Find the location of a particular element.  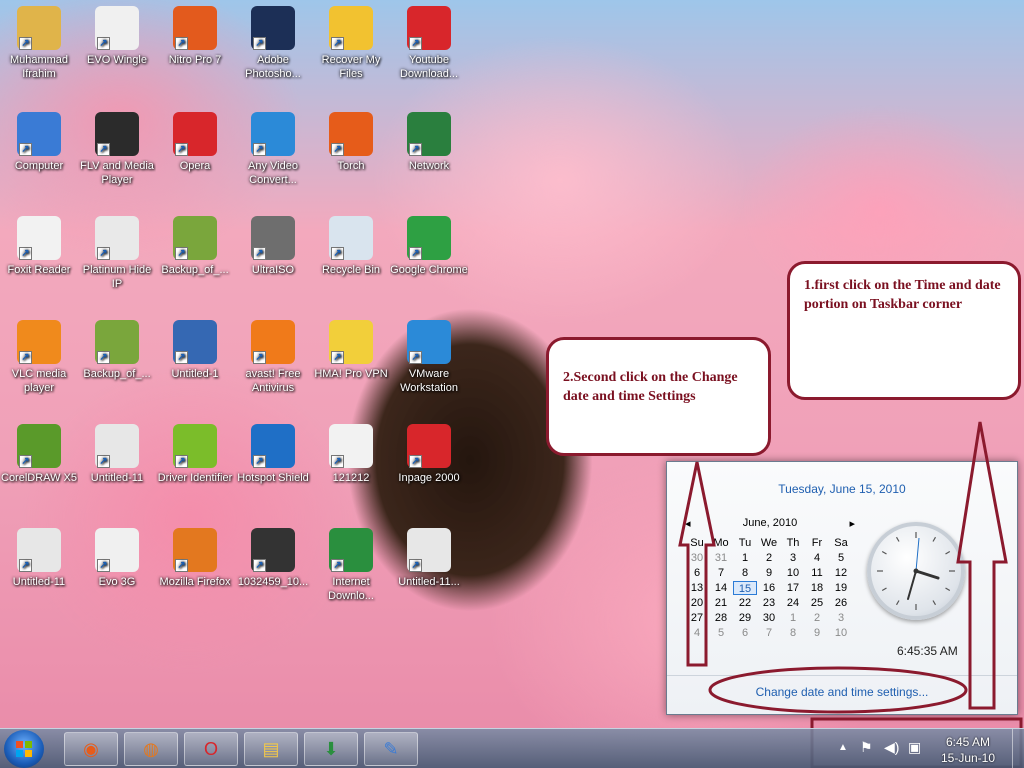

taskbar: ◉ ◍ O ▤ ⬇ ✎ ▲ ⚑ ◀) ▣ 6:45 AM 15-Jun-10 is located at coordinates (512, 748).